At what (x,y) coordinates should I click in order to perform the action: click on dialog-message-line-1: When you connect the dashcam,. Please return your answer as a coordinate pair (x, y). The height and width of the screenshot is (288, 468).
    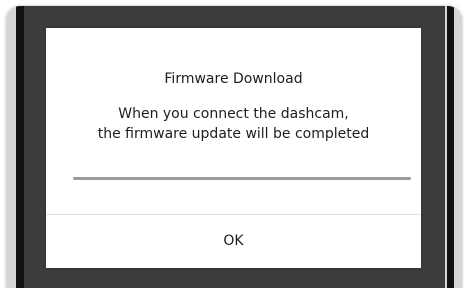
    Looking at the image, I should click on (233, 114).